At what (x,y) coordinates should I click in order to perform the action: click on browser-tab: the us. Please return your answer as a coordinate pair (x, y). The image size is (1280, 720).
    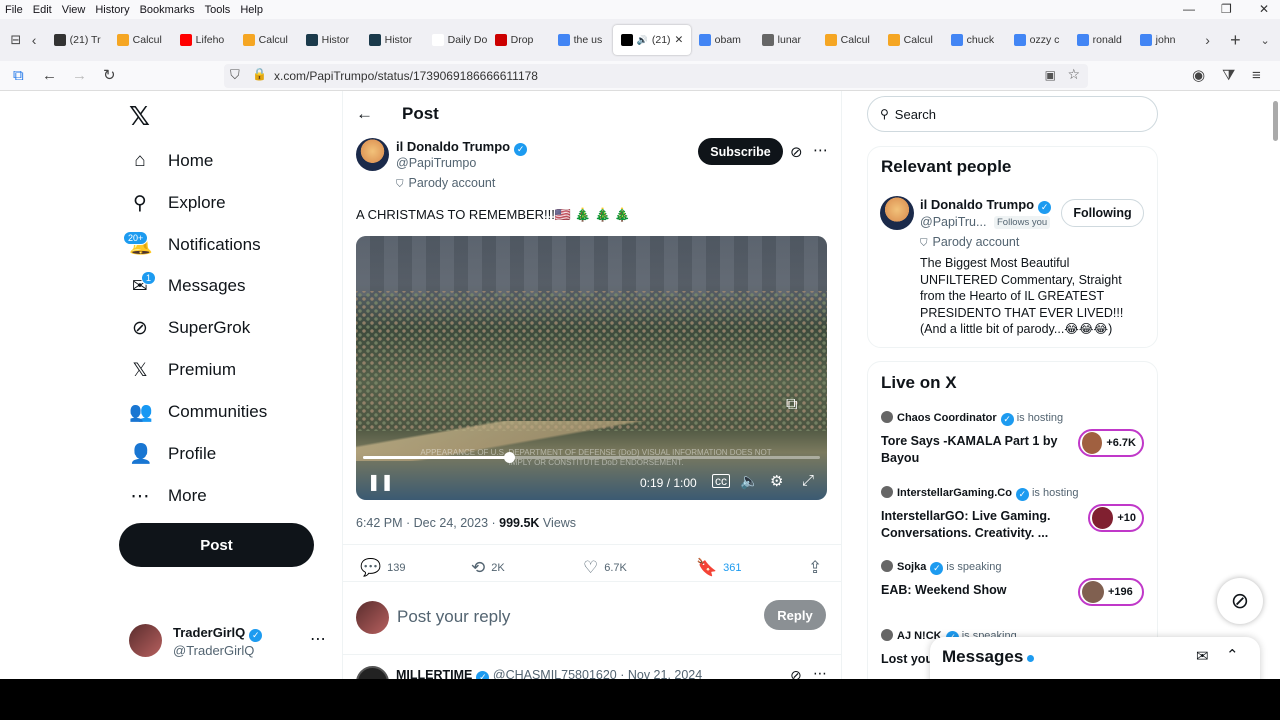
    Looking at the image, I should click on (581, 40).